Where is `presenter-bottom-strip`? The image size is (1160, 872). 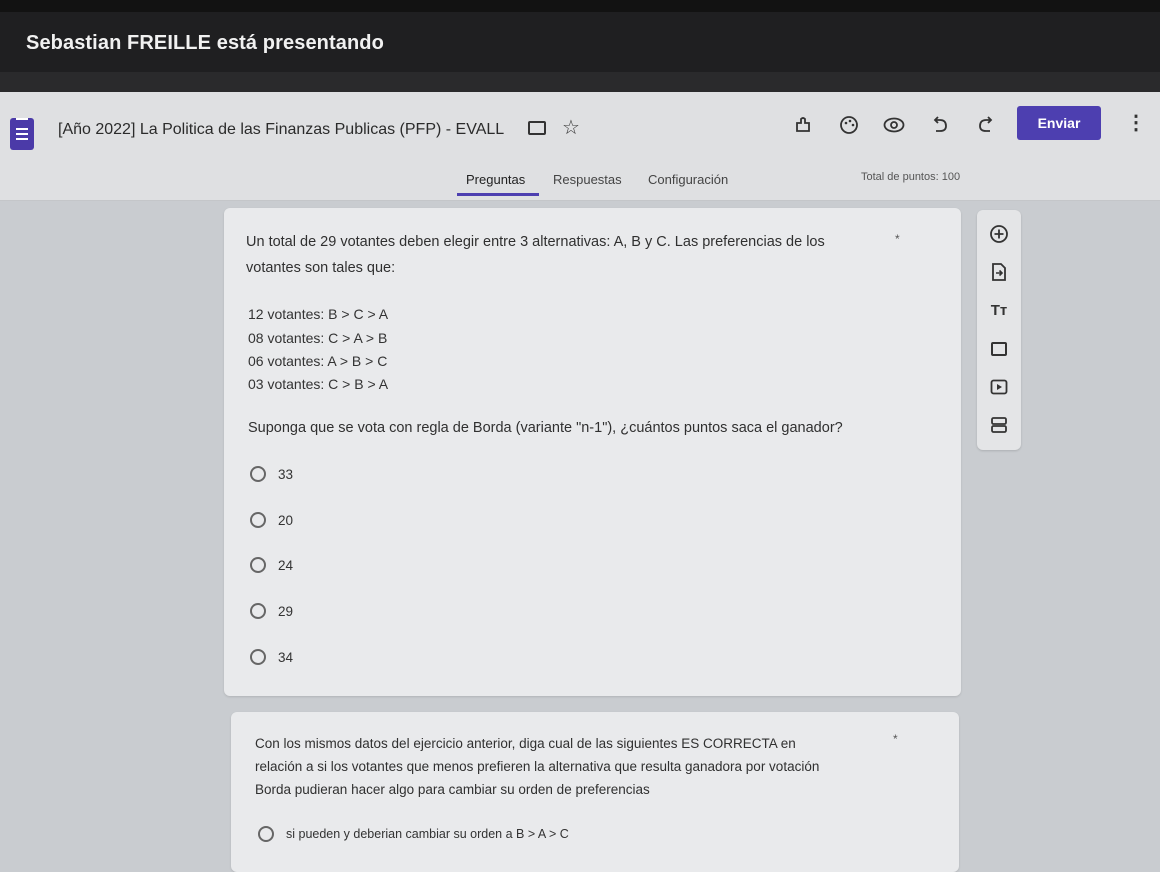 presenter-bottom-strip is located at coordinates (580, 82).